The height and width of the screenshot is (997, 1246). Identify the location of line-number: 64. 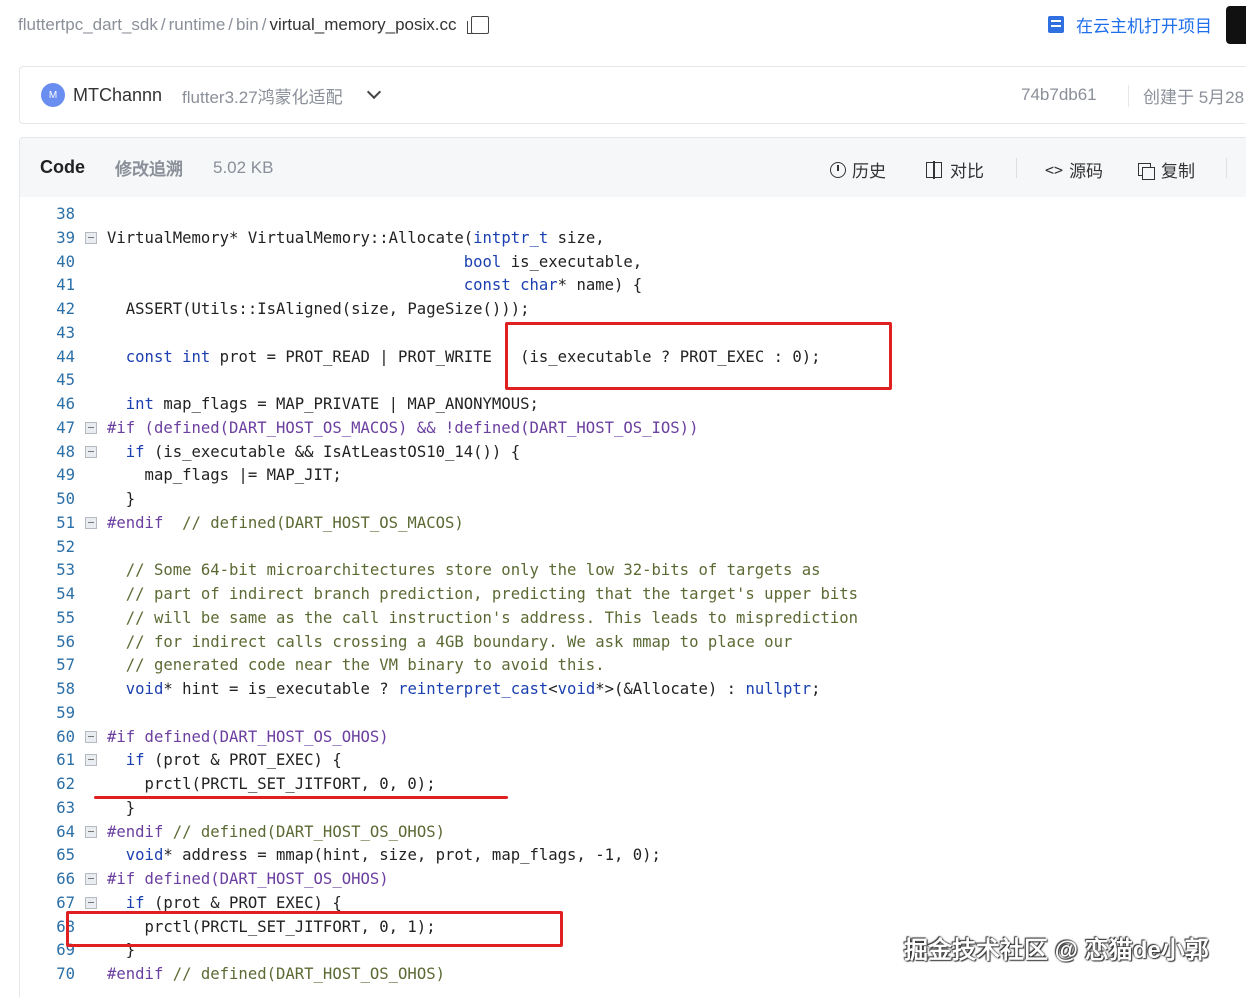
(47, 832).